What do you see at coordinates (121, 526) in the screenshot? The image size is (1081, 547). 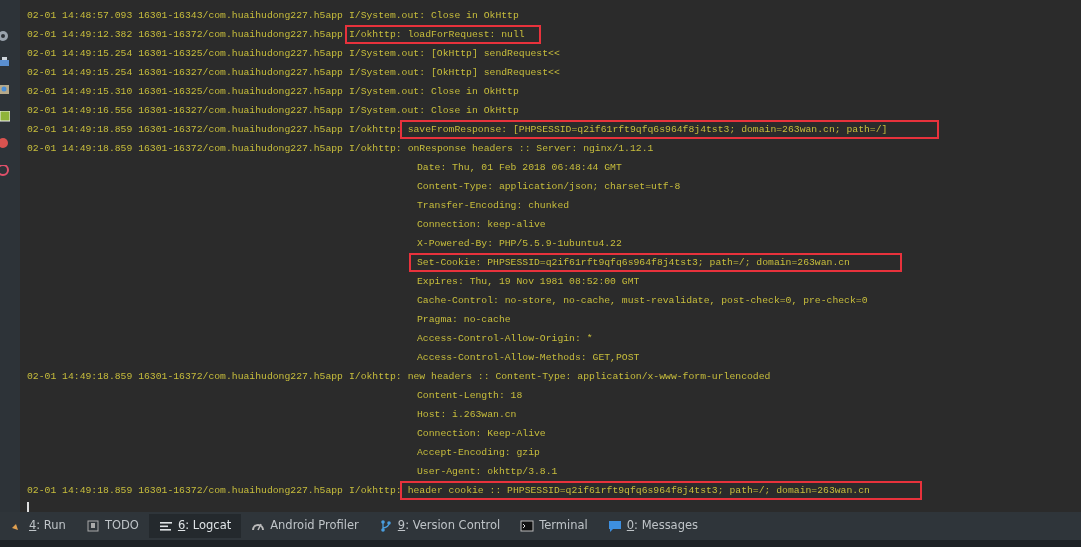 I see `tab-label: TODO` at bounding box center [121, 526].